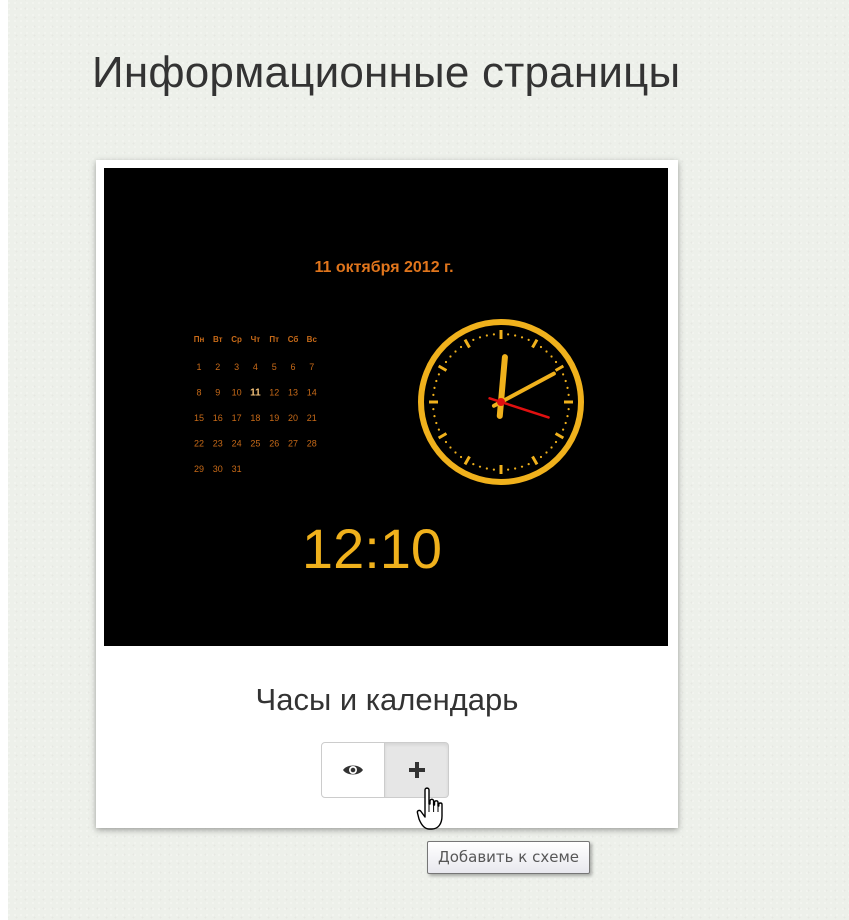  I want to click on calendar-day: 16, so click(218, 418).